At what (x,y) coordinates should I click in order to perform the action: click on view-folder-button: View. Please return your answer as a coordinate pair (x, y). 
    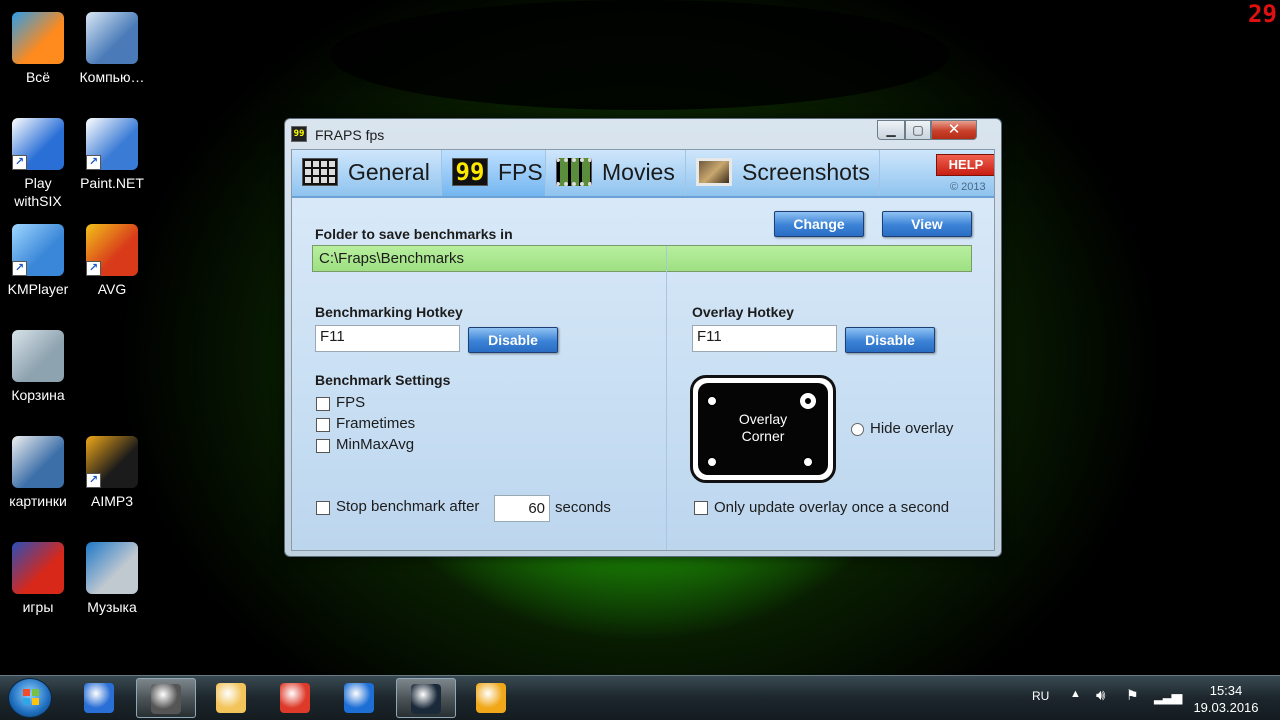
    Looking at the image, I should click on (927, 224).